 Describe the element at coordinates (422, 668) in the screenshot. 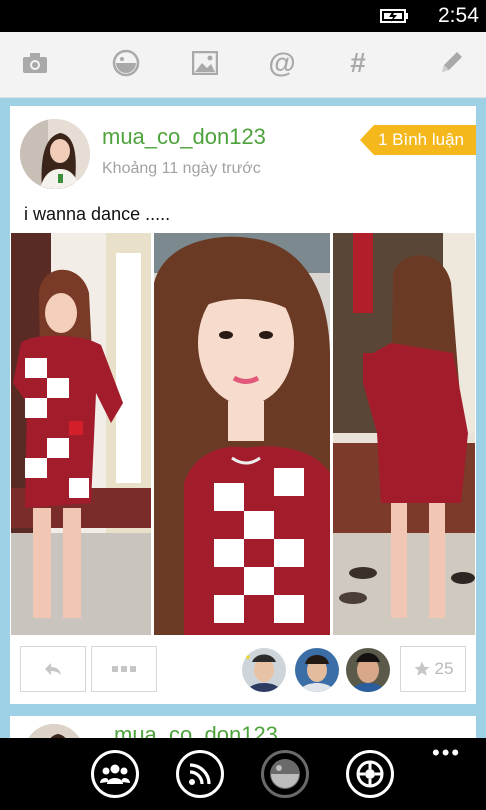

I see `star-icon` at that location.